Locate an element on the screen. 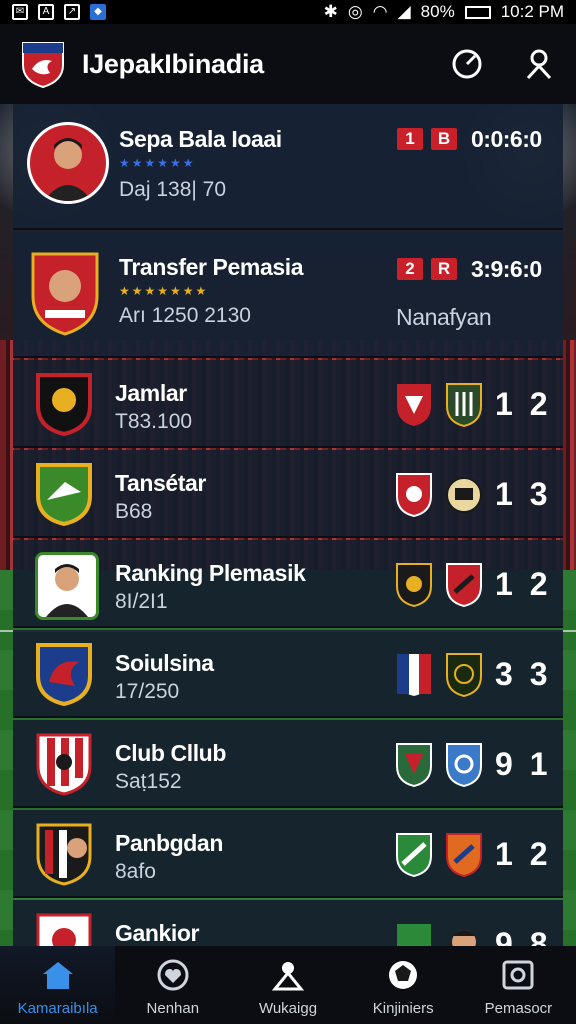  app-notification-icon: ◆ is located at coordinates (98, 12).